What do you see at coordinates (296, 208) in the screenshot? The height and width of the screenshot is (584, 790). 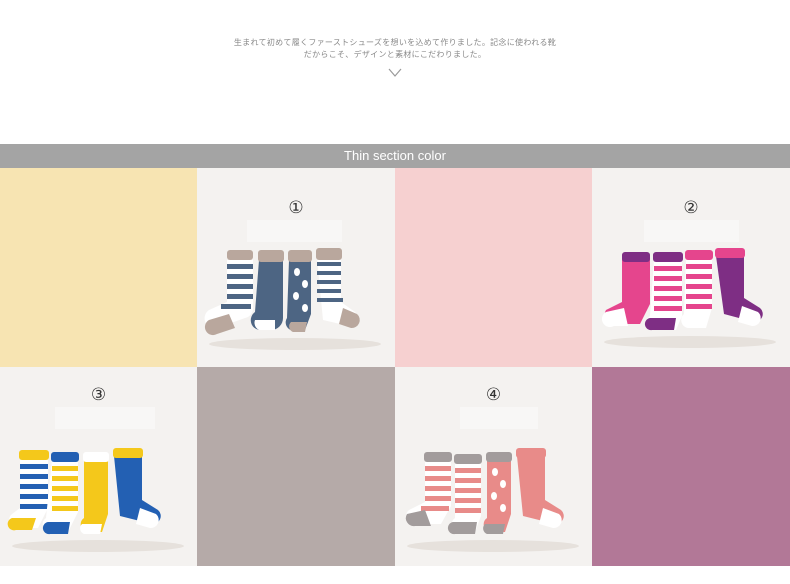 I see `product-number: ①` at bounding box center [296, 208].